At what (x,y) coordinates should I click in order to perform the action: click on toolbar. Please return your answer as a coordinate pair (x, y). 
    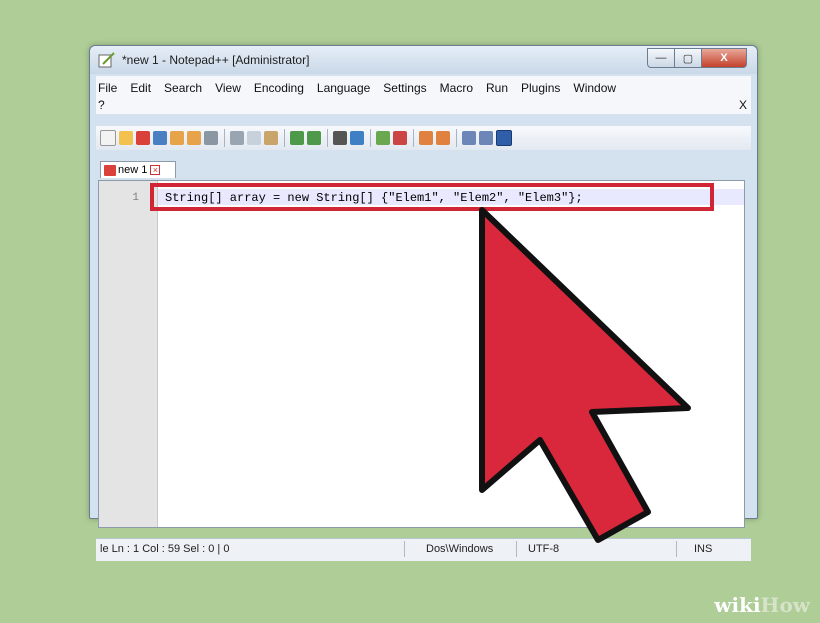
    Looking at the image, I should click on (423, 138).